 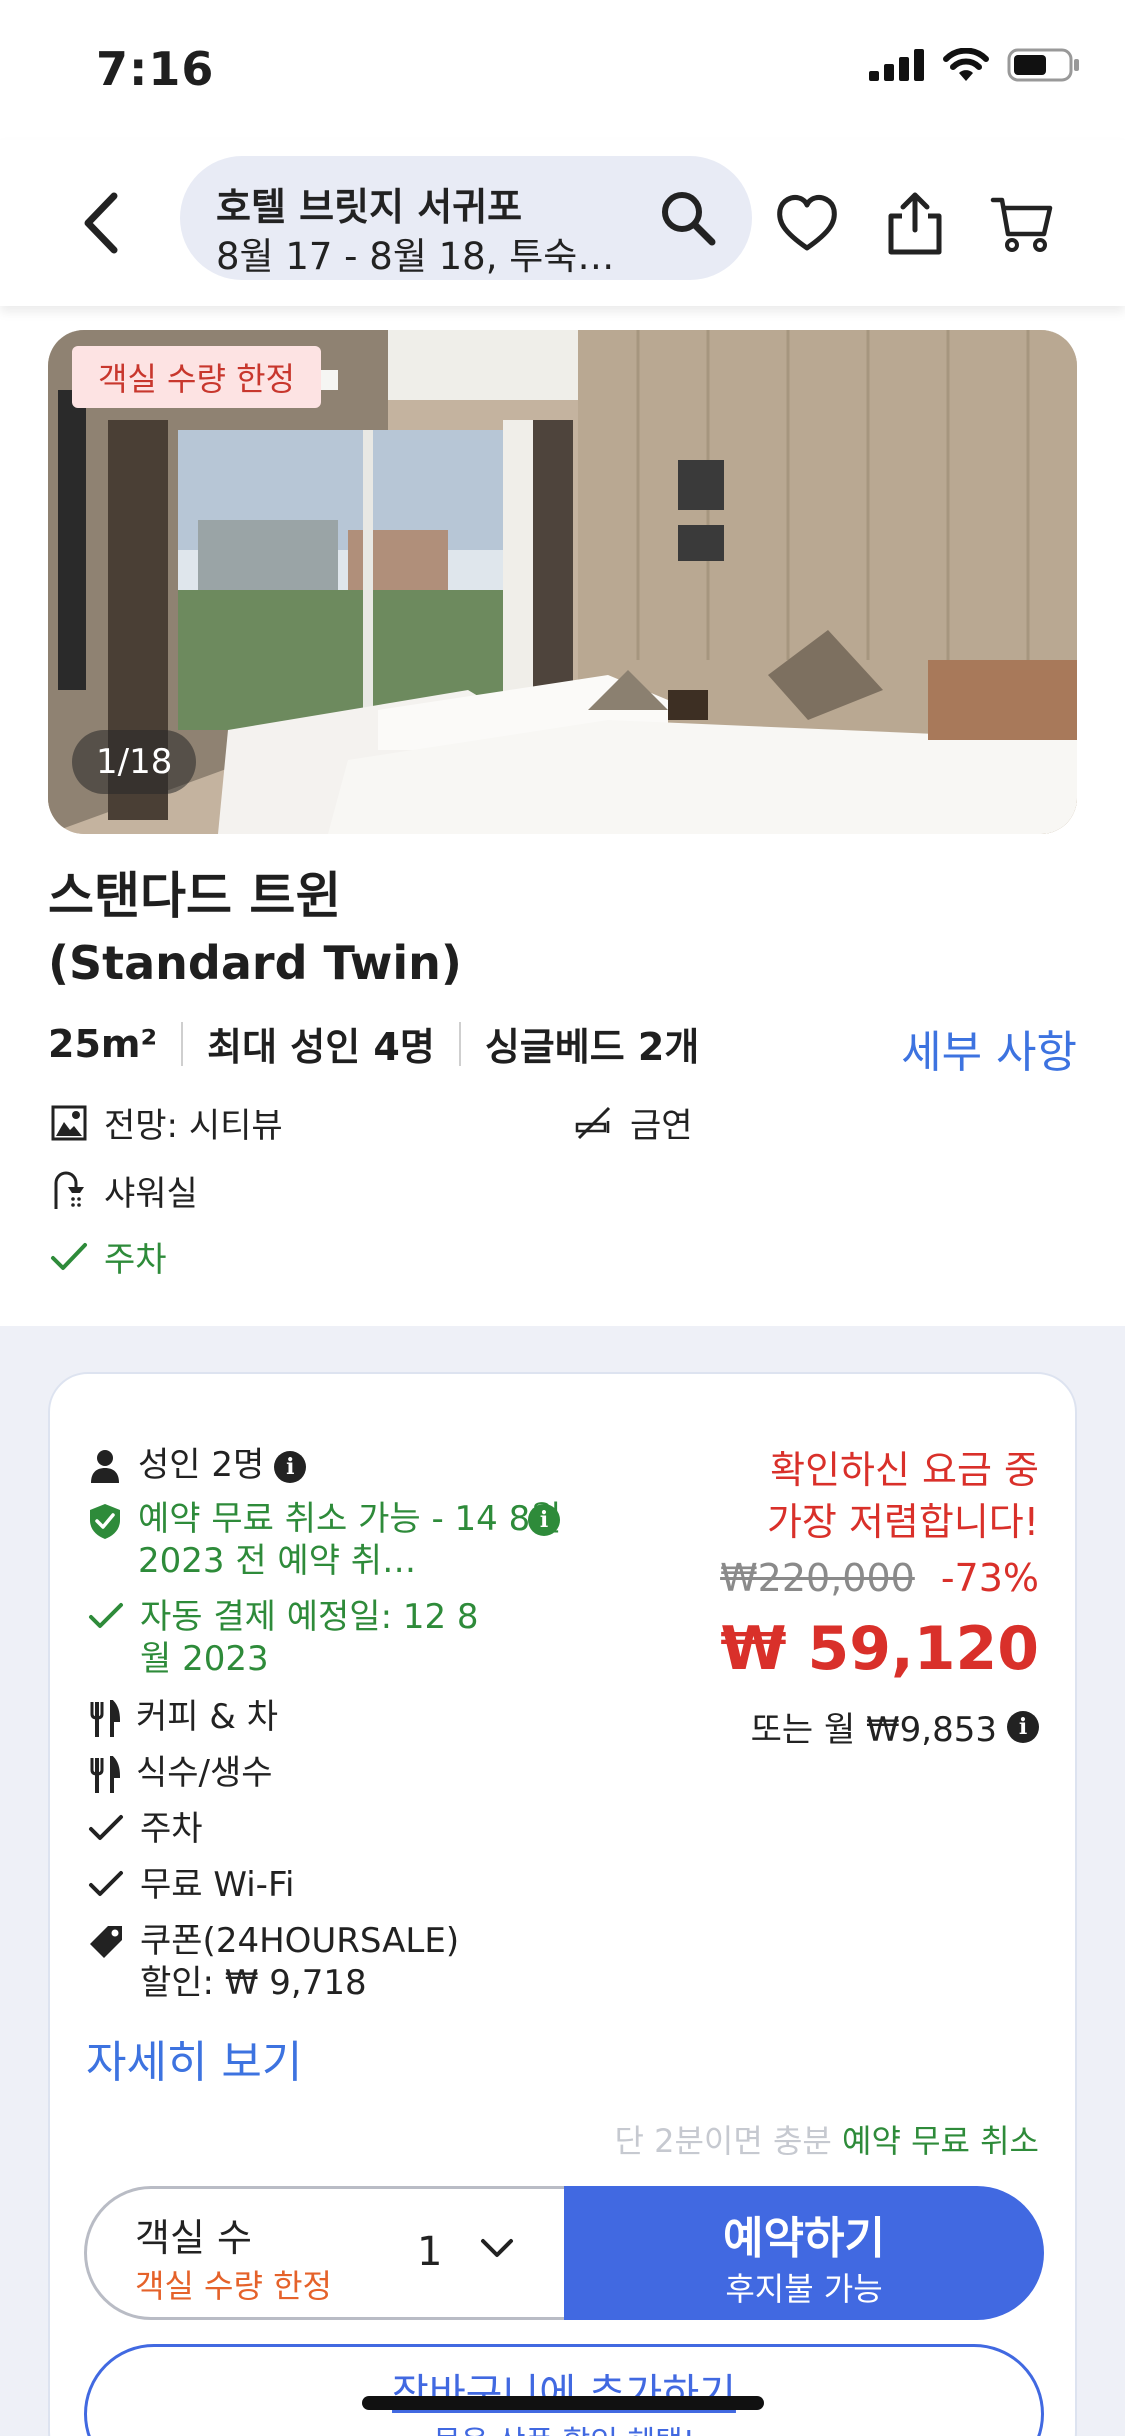 What do you see at coordinates (171, 1829) in the screenshot?
I see `parking-label: 주차` at bounding box center [171, 1829].